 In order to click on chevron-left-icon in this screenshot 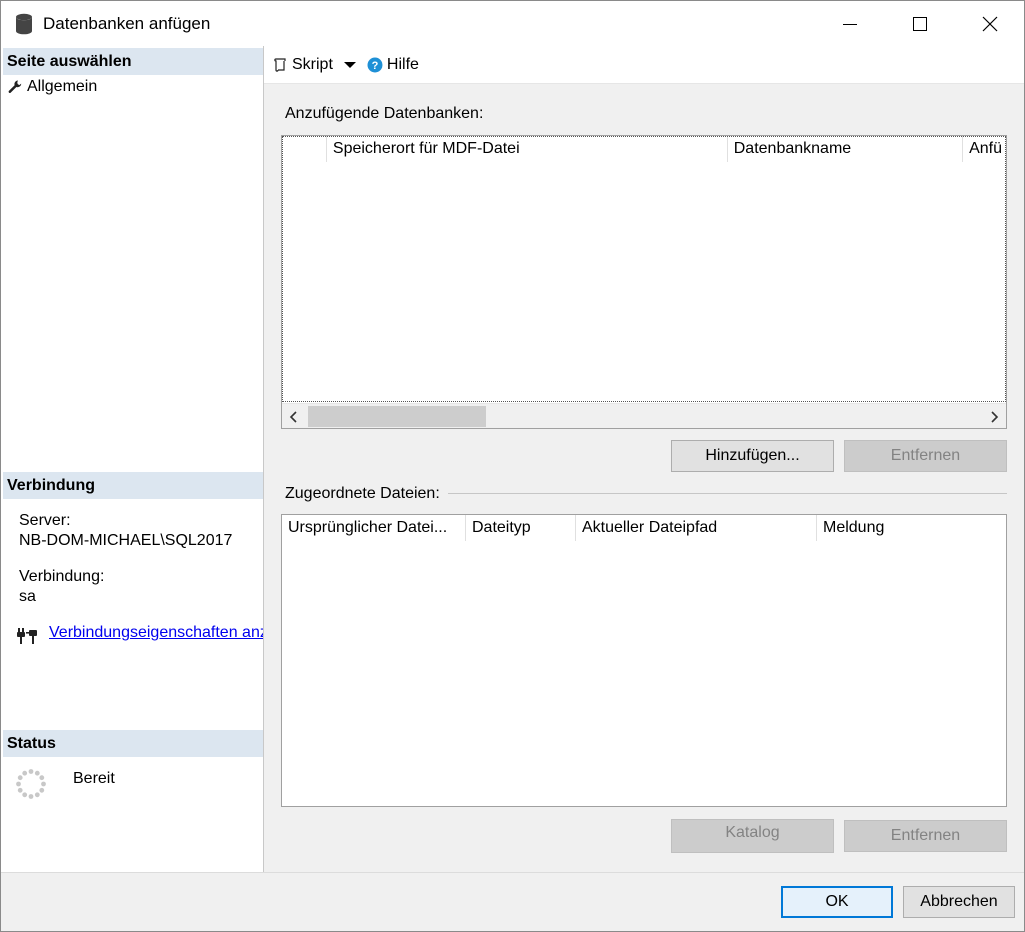, I will do `click(293, 416)`.